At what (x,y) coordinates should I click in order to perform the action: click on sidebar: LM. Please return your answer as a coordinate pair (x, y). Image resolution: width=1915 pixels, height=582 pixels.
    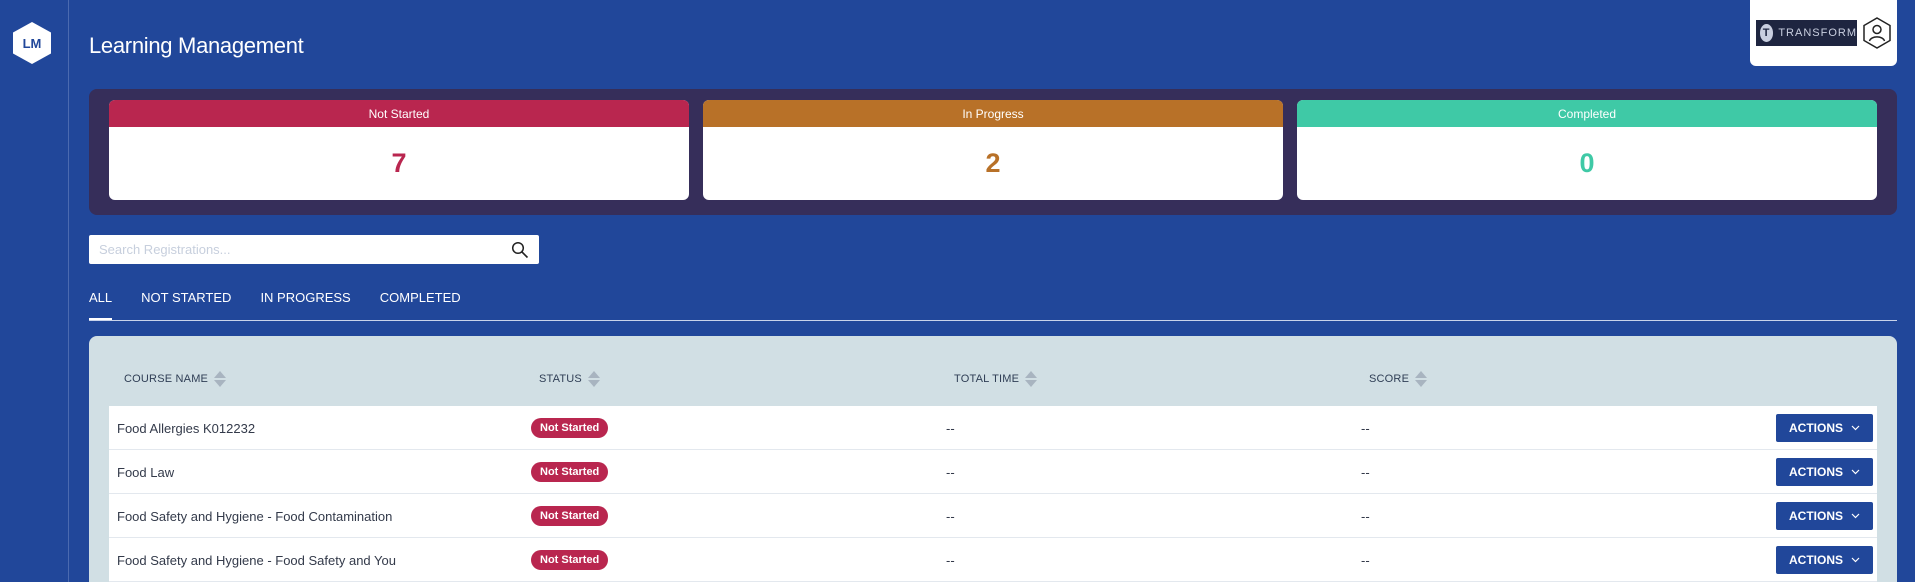
    Looking at the image, I should click on (34, 291).